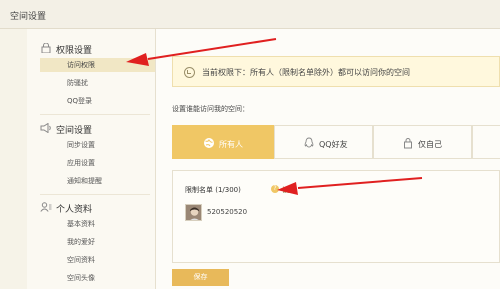 The height and width of the screenshot is (289, 500). I want to click on sidebar-item-anti-harassment: 防骚扰, so click(97, 83).